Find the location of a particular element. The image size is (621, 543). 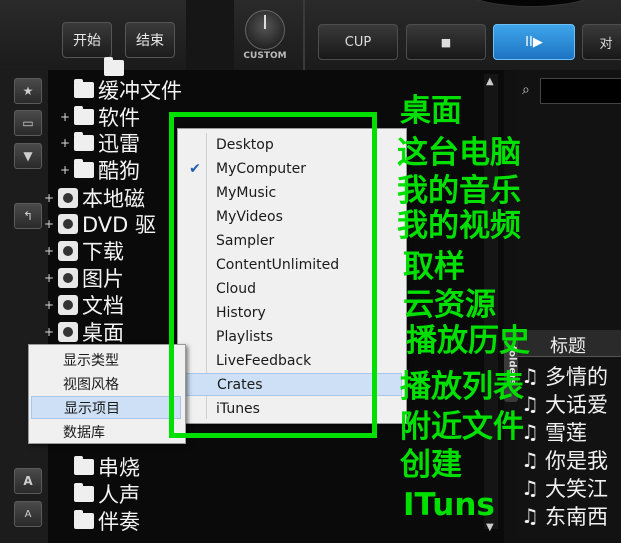

tree-row: + 软件 is located at coordinates (100, 116).